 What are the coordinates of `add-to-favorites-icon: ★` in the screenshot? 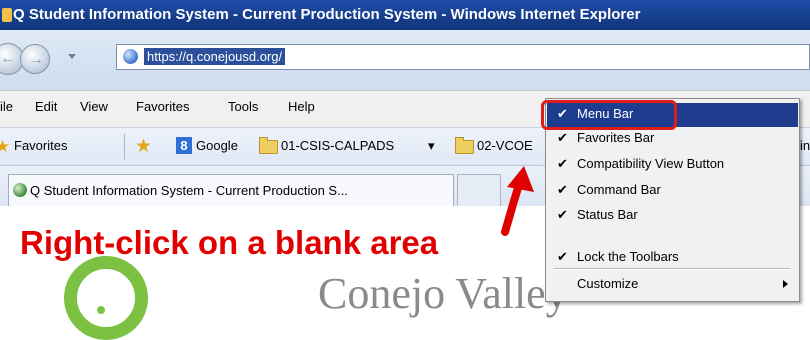 It's located at (143, 146).